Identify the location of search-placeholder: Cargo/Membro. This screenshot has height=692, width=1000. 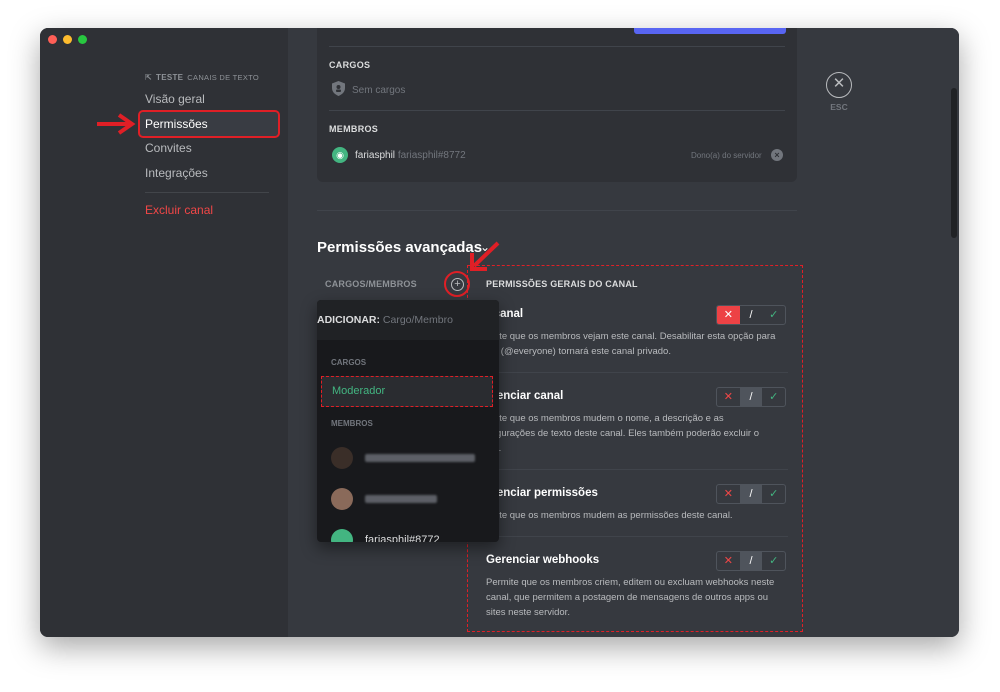
(417, 320).